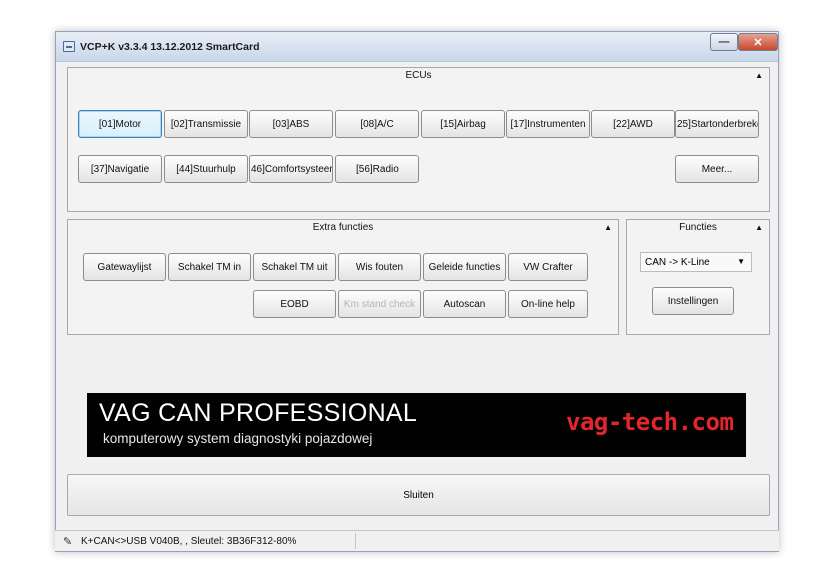 This screenshot has height=588, width=829. What do you see at coordinates (120, 169) in the screenshot?
I see `ecu-button-navigatie: [37]Navigatie` at bounding box center [120, 169].